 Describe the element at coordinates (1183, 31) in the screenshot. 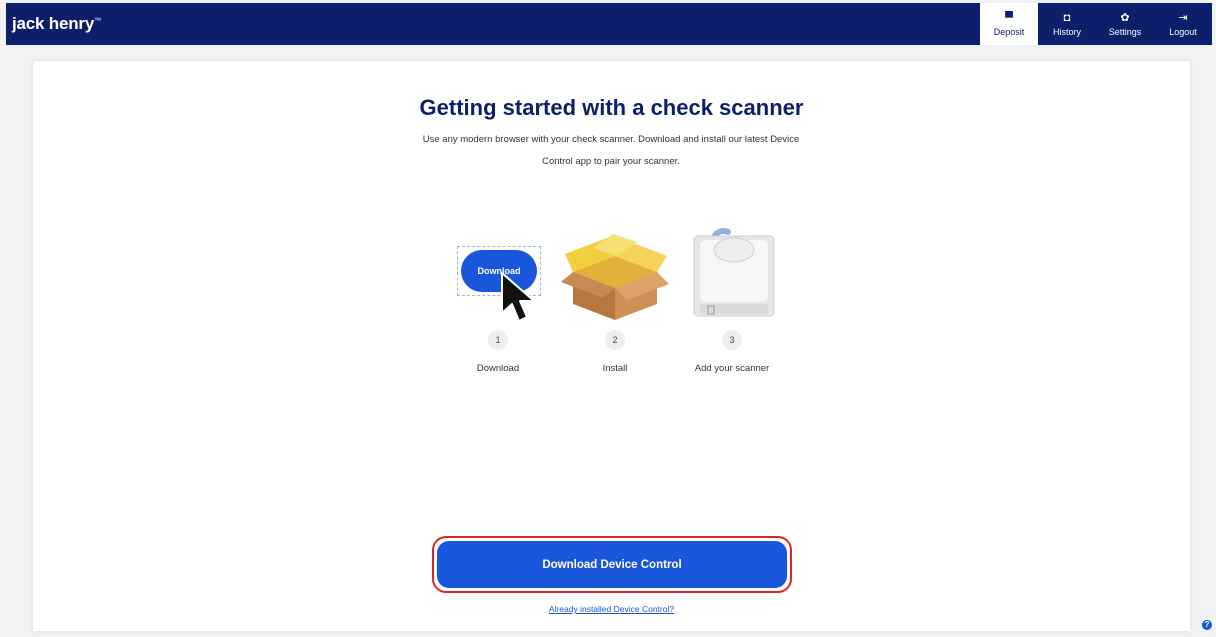

I see `nav-item-label: Logout` at that location.